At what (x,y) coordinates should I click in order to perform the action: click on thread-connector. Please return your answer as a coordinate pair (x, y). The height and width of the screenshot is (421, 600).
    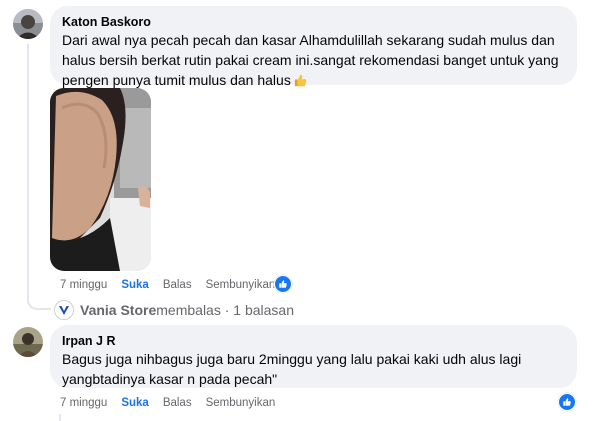
    Looking at the image, I should click on (39, 301).